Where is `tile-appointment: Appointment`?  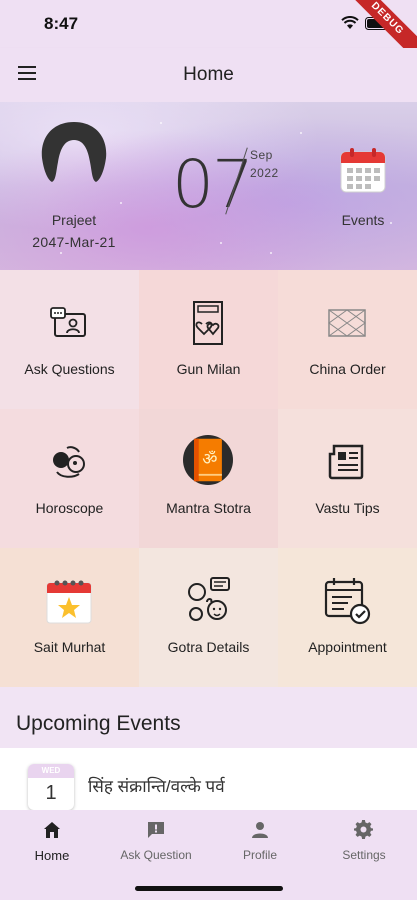 tile-appointment: Appointment is located at coordinates (347, 617).